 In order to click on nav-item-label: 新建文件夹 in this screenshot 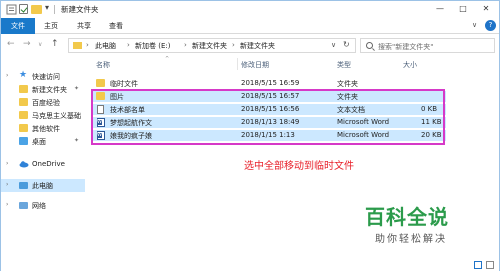, I will do `click(49, 90)`.